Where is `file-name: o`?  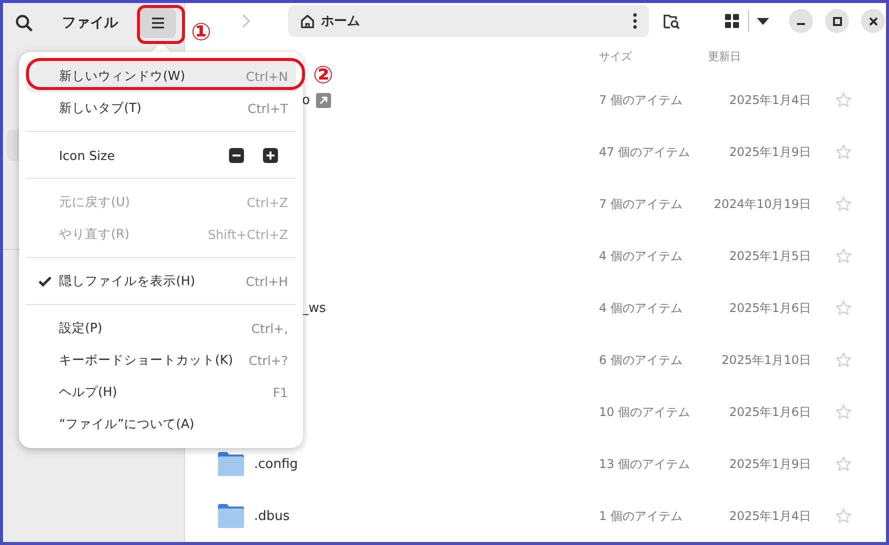 file-name: o is located at coordinates (306, 100).